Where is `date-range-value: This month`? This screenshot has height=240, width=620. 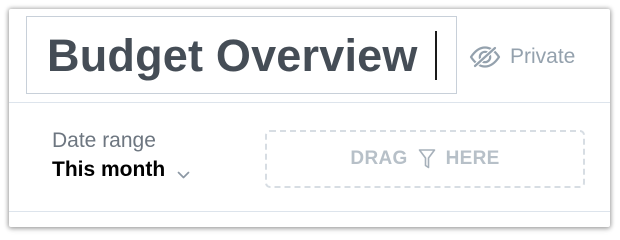
date-range-value: This month is located at coordinates (109, 169).